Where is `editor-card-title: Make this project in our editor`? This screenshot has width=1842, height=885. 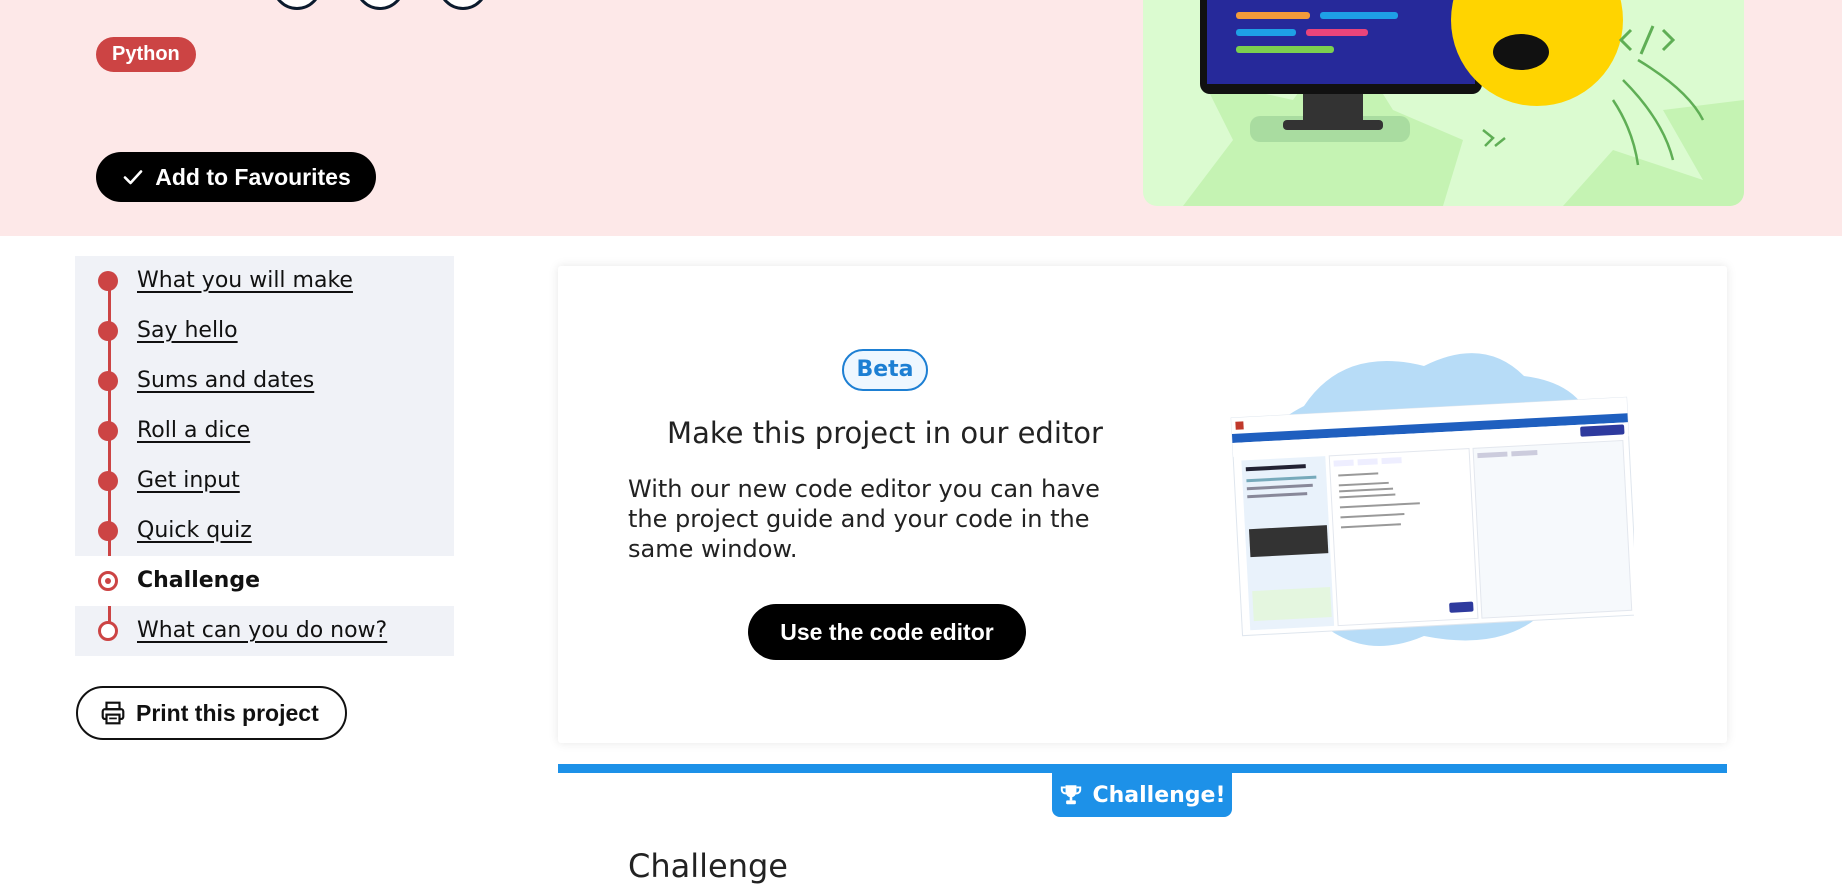 editor-card-title: Make this project in our editor is located at coordinates (885, 433).